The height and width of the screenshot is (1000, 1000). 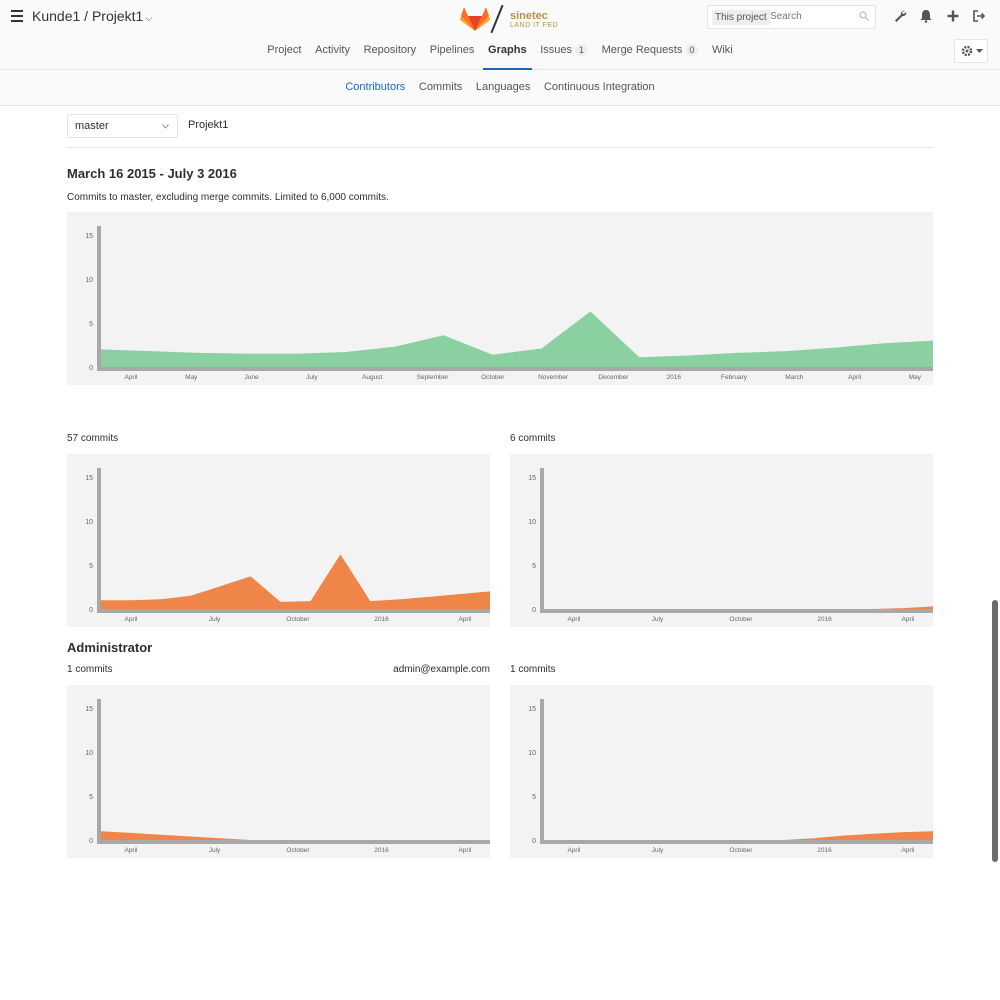 I want to click on x-tick-label: August, so click(x=372, y=377).